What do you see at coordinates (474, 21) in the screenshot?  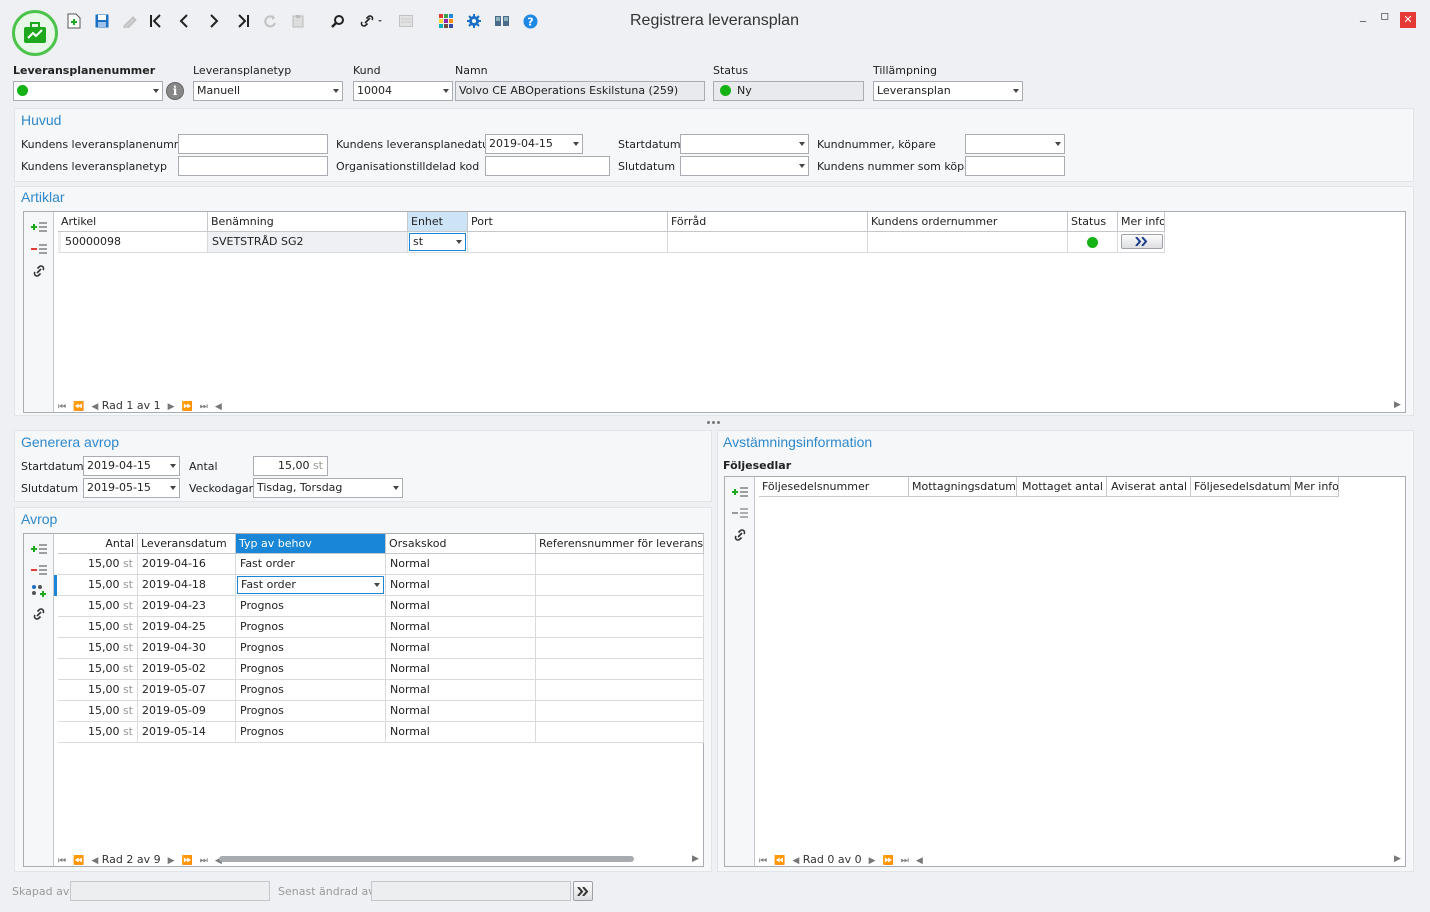 I see `settings-icon` at bounding box center [474, 21].